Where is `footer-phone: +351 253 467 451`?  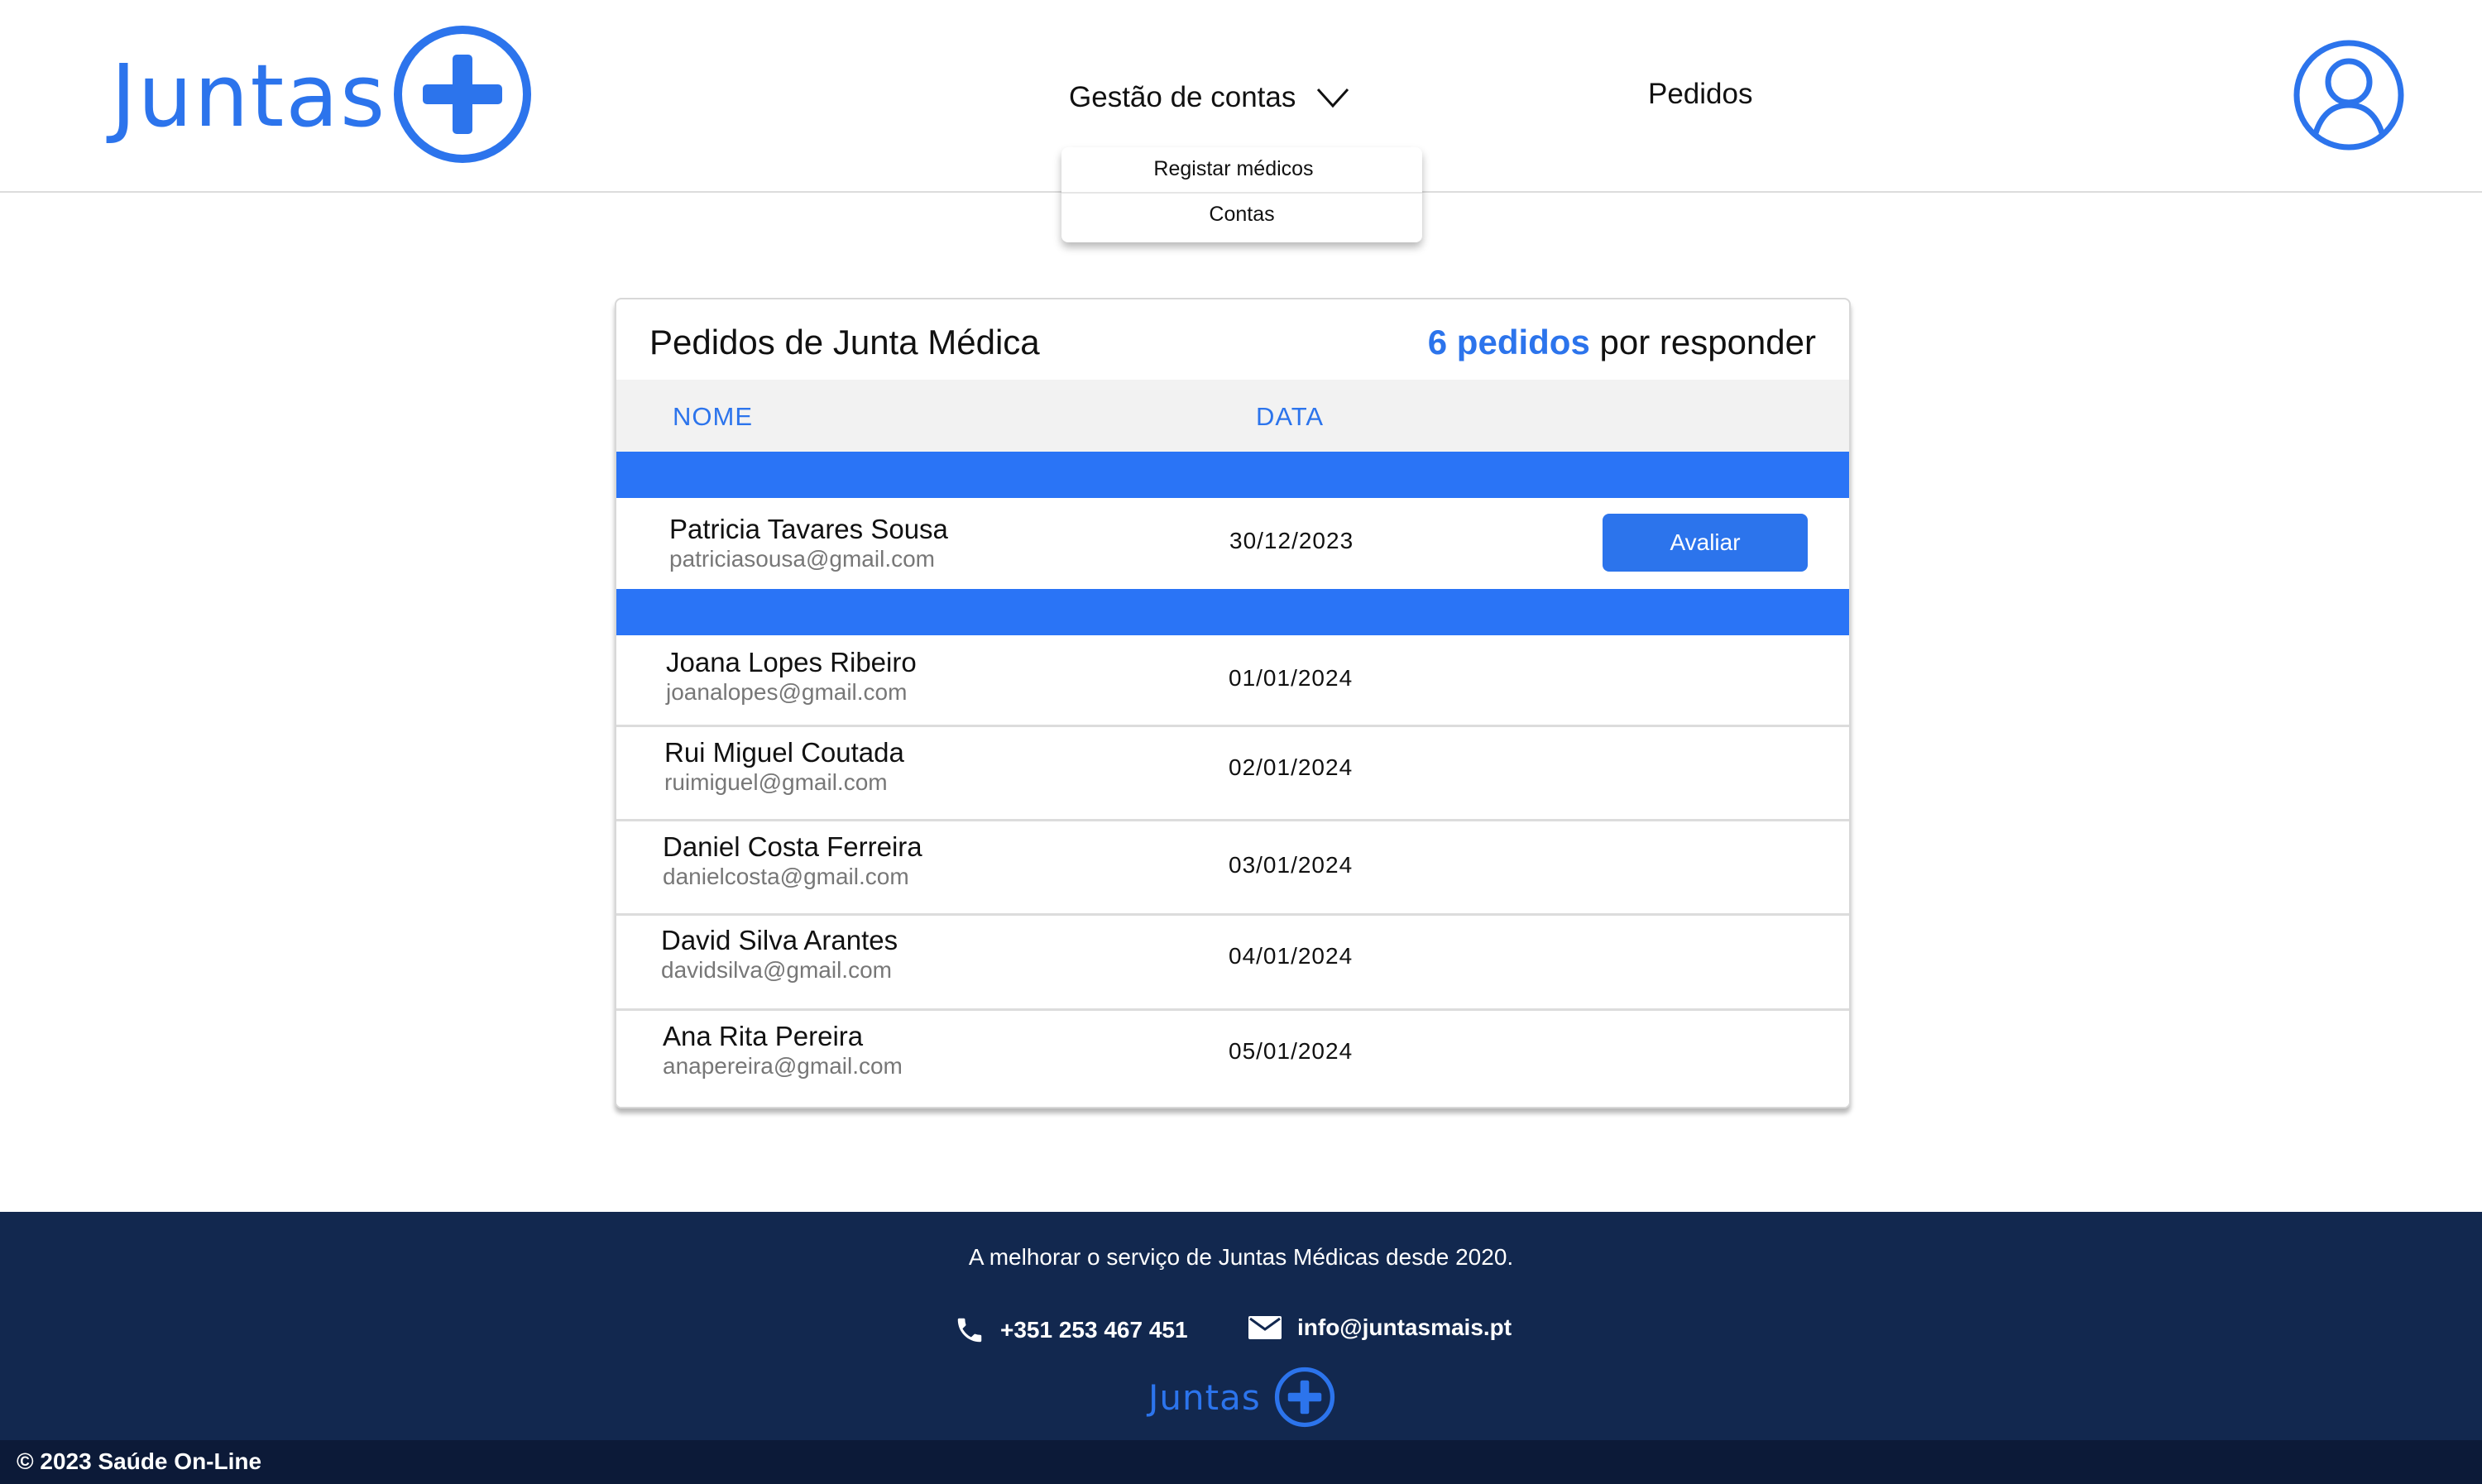 footer-phone: +351 253 467 451 is located at coordinates (1071, 1330).